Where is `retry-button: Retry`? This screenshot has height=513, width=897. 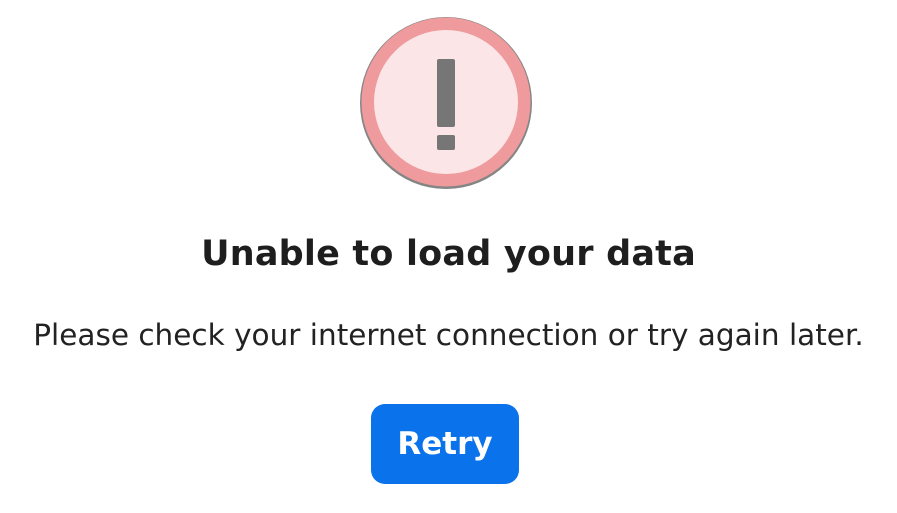 retry-button: Retry is located at coordinates (445, 444).